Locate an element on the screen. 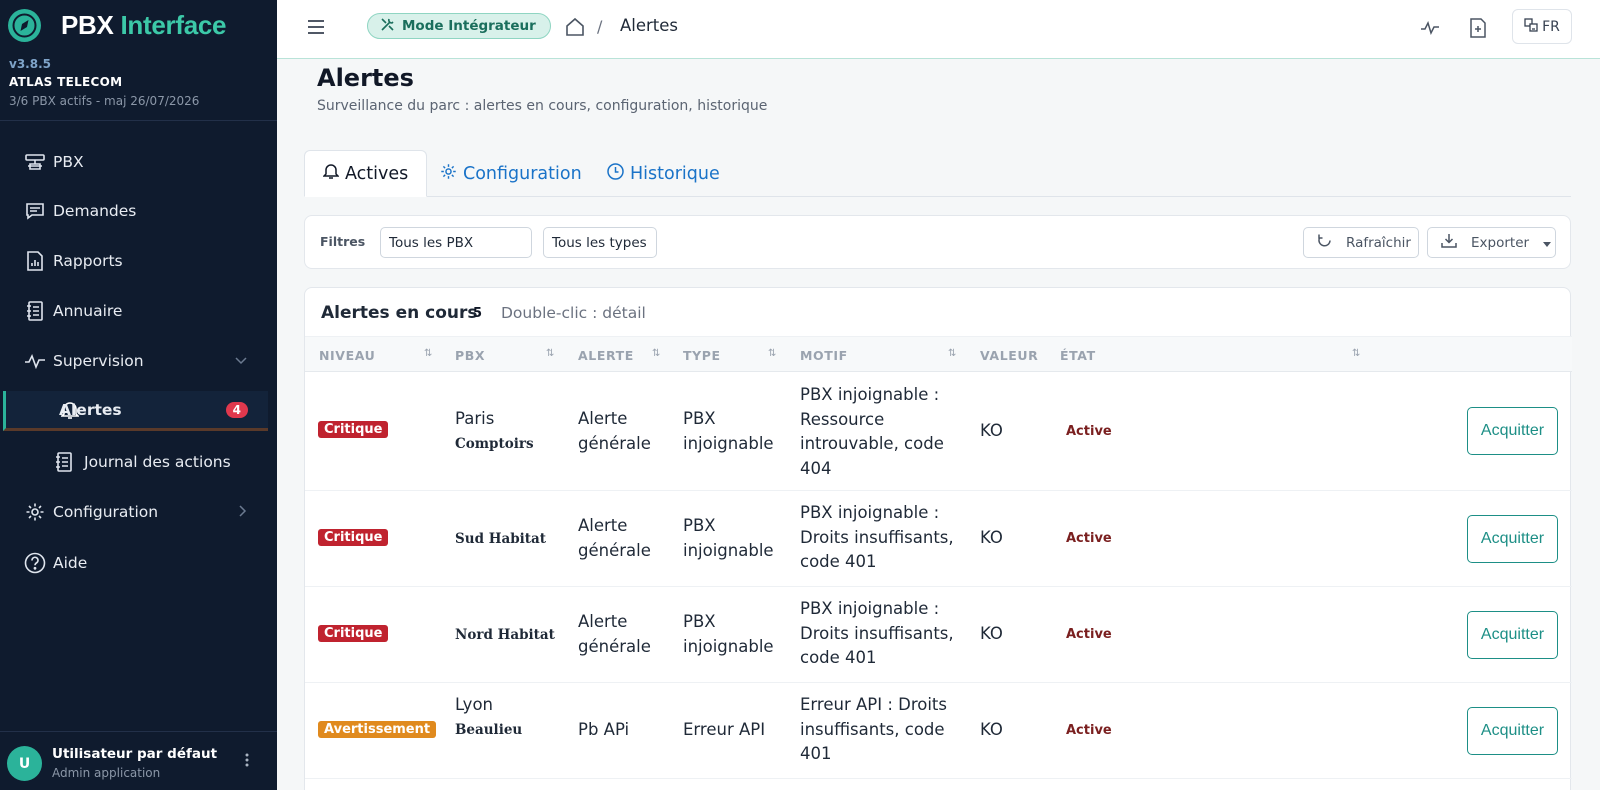  column-header-niveau: NIVEAU is located at coordinates (347, 355).